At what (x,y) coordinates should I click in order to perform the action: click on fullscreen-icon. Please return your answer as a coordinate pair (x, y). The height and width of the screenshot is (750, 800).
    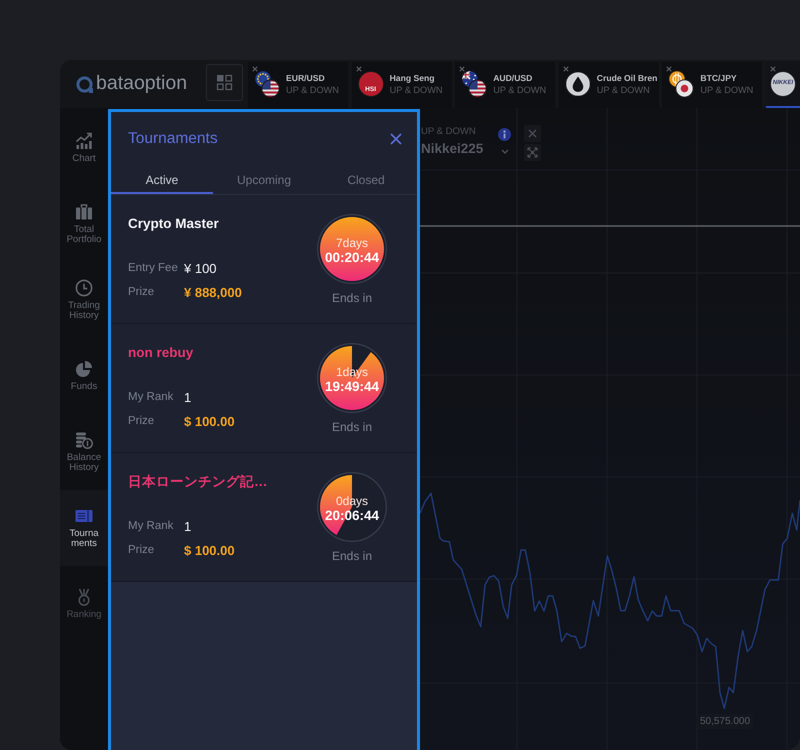
    Looking at the image, I should click on (532, 152).